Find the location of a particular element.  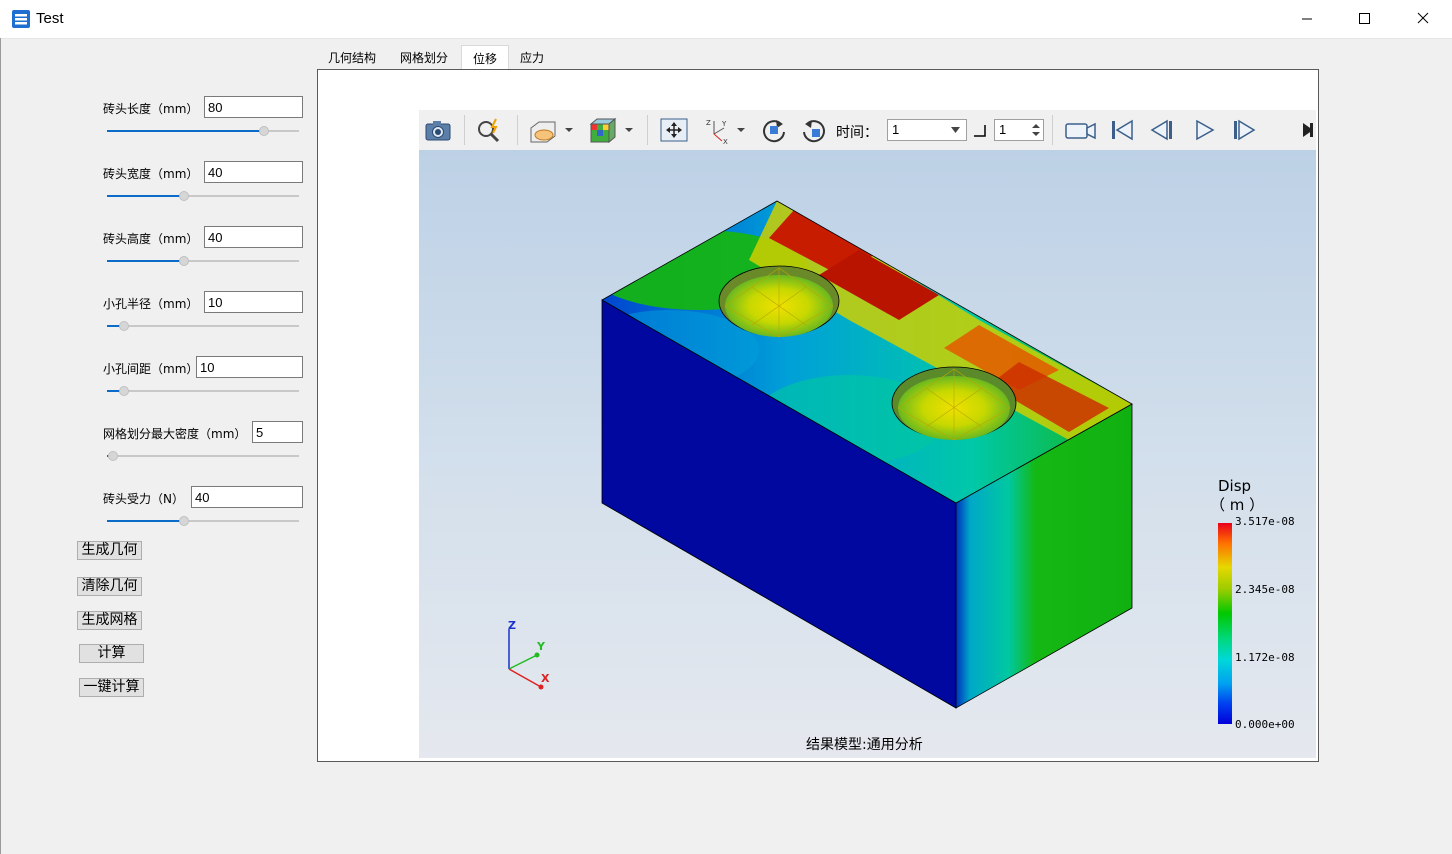

minimize-button is located at coordinates (1307, 19).